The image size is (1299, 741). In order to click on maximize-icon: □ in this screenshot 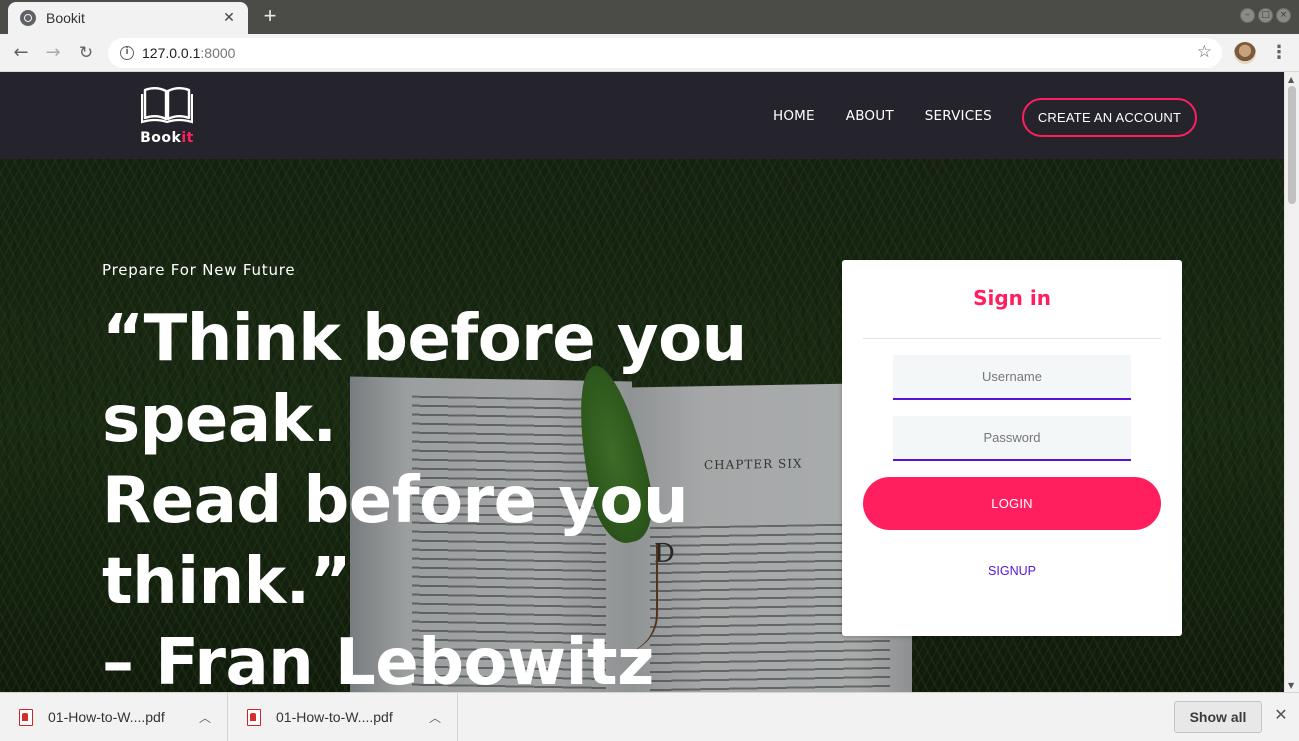, I will do `click(1265, 15)`.